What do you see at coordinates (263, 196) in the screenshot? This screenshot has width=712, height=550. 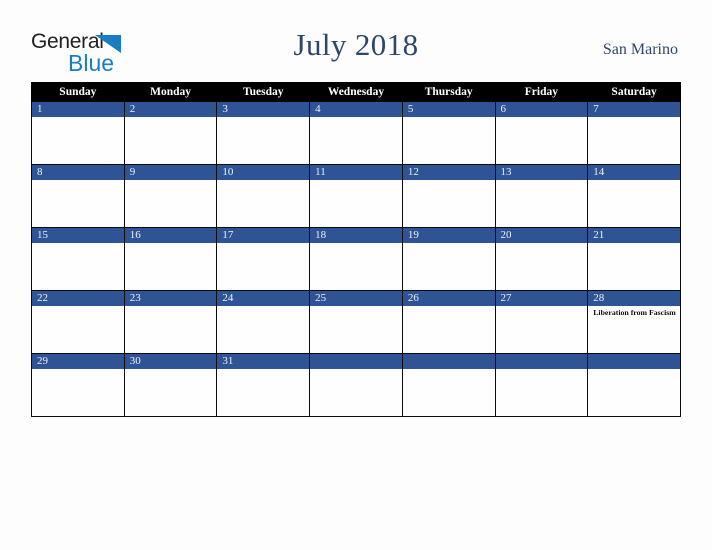 I see `calendar-day-cell: 10` at bounding box center [263, 196].